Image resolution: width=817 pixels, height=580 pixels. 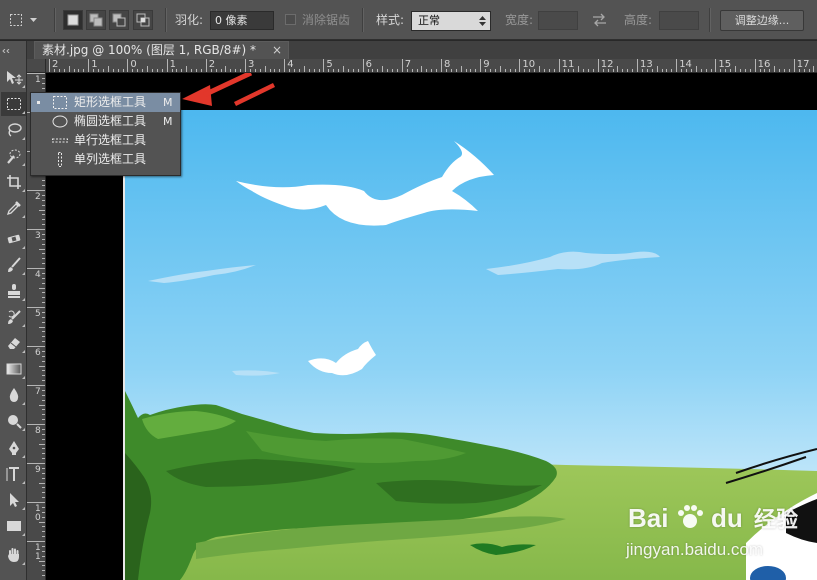 What do you see at coordinates (13, 130) in the screenshot?
I see `lasso-tool` at bounding box center [13, 130].